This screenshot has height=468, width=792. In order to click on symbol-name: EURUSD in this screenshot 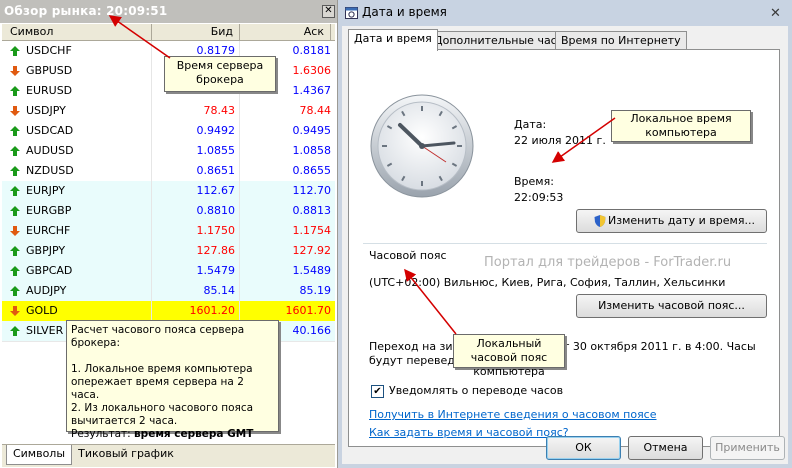, I will do `click(49, 90)`.